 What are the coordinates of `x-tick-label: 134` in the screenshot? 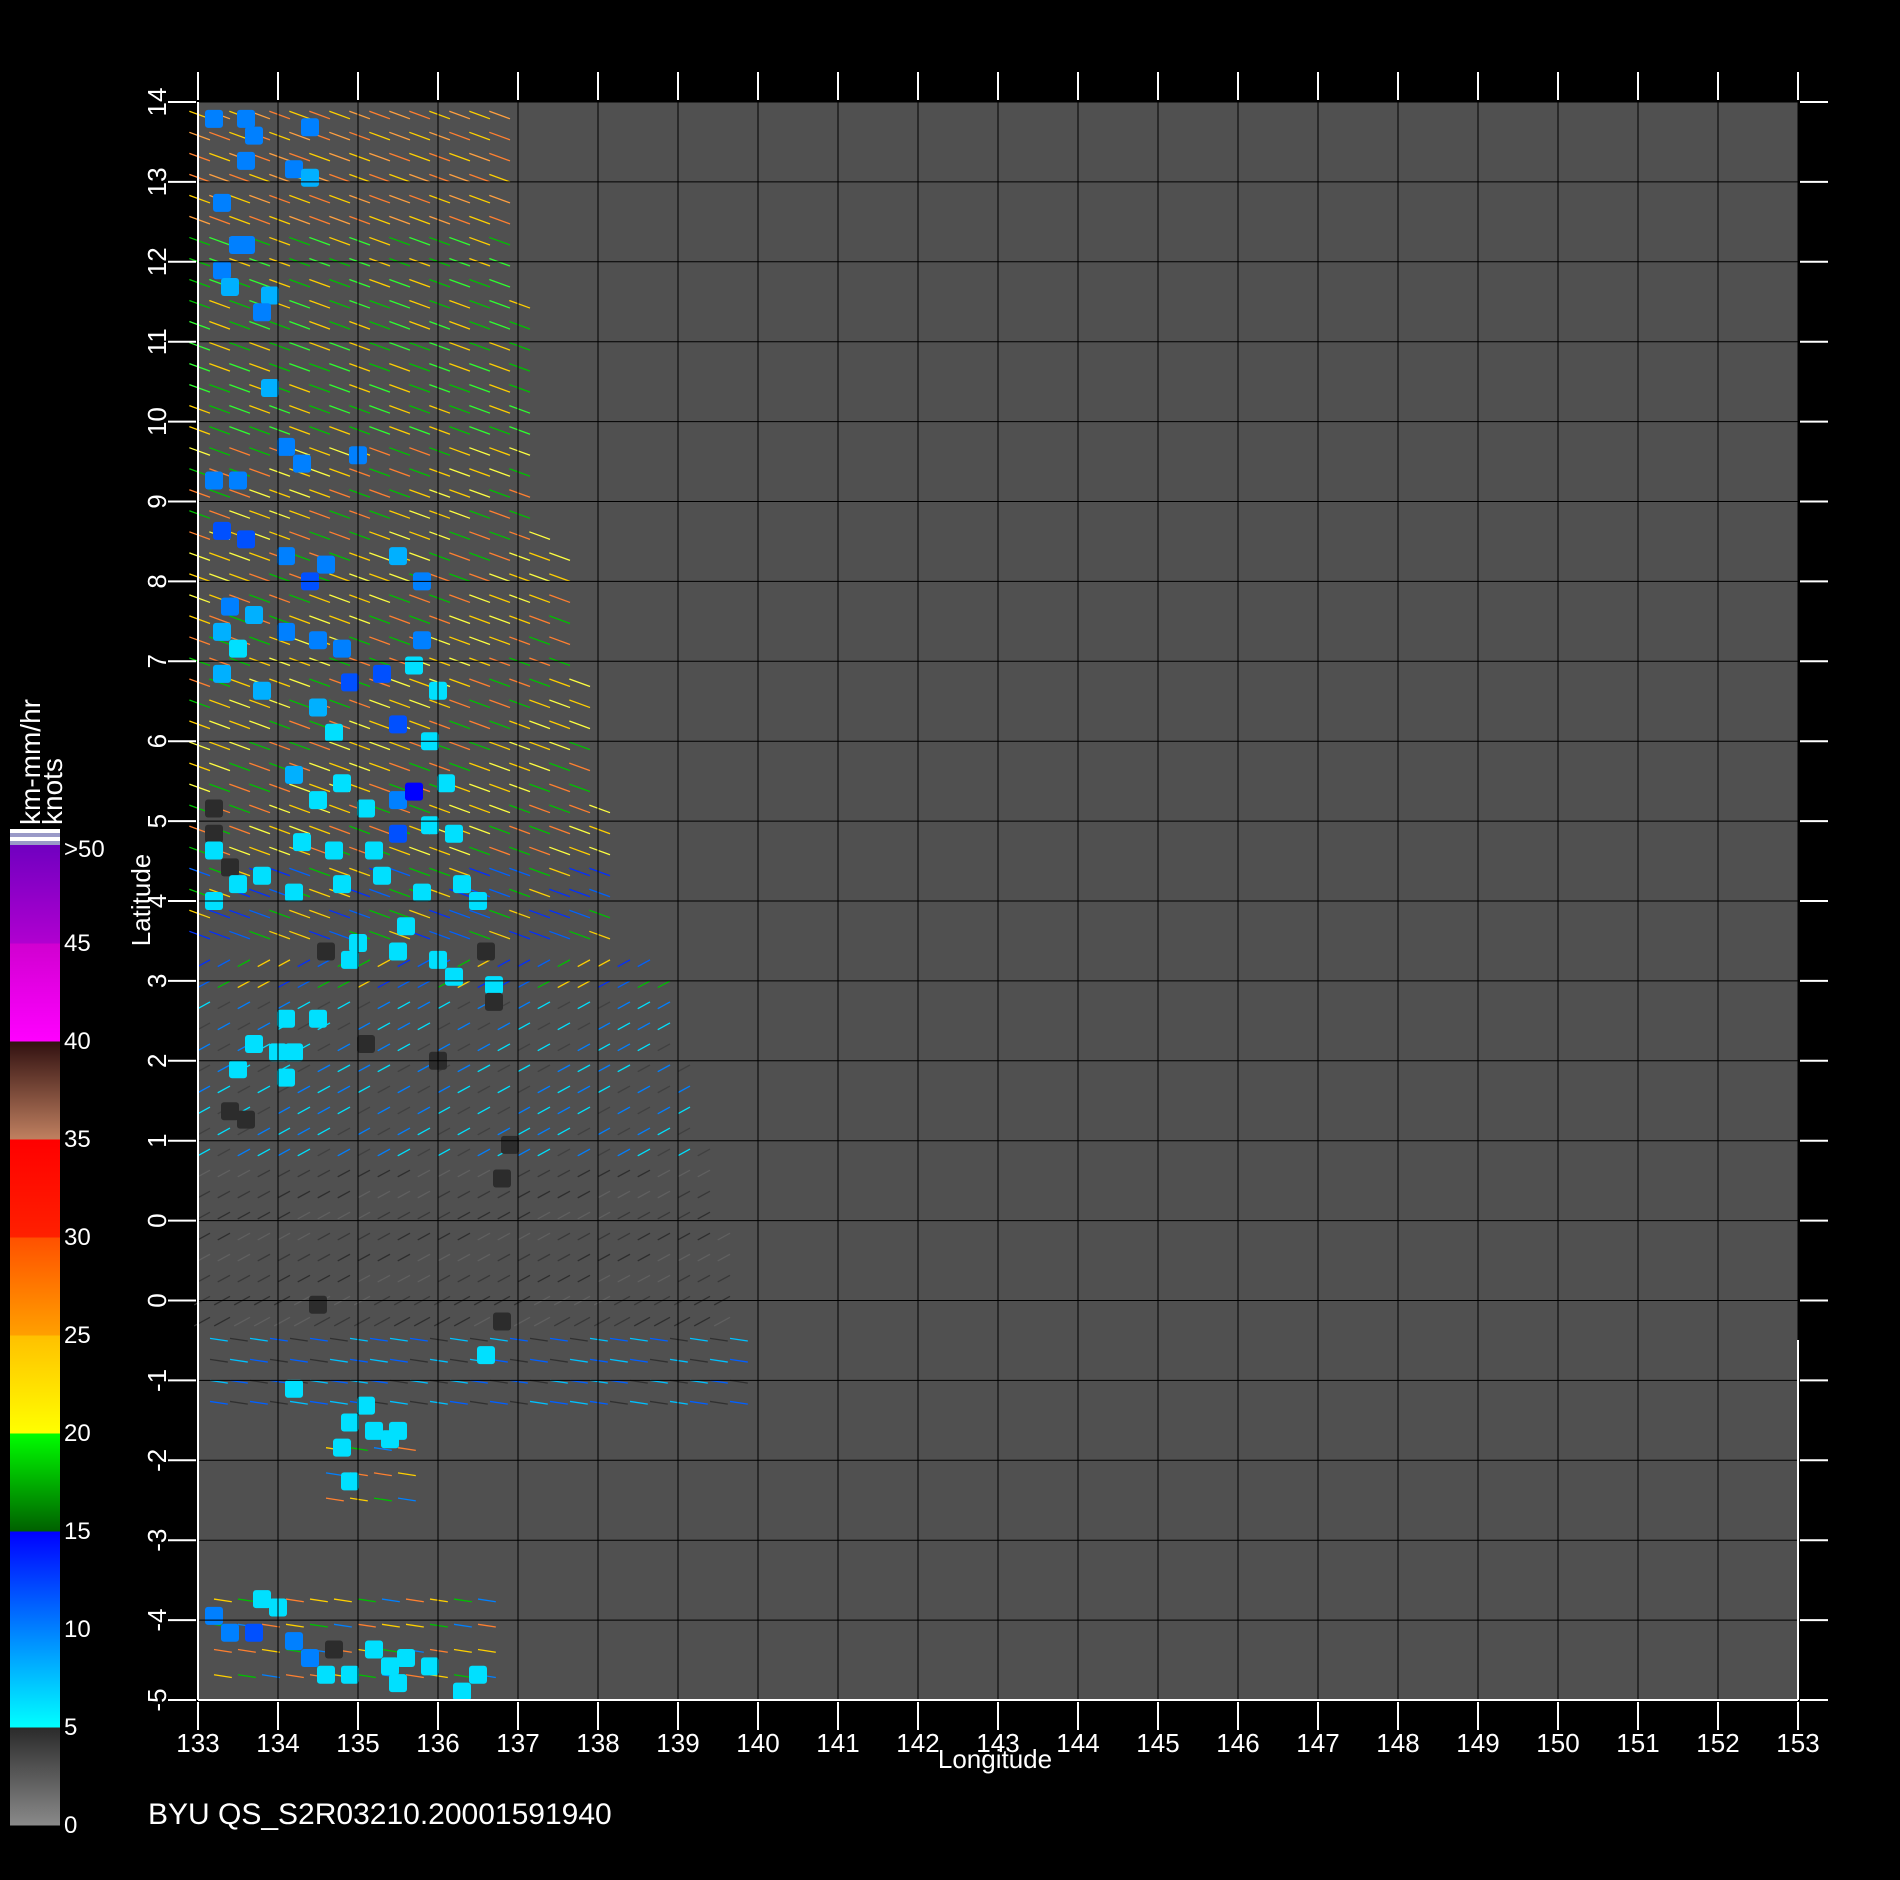 It's located at (277, 1743).